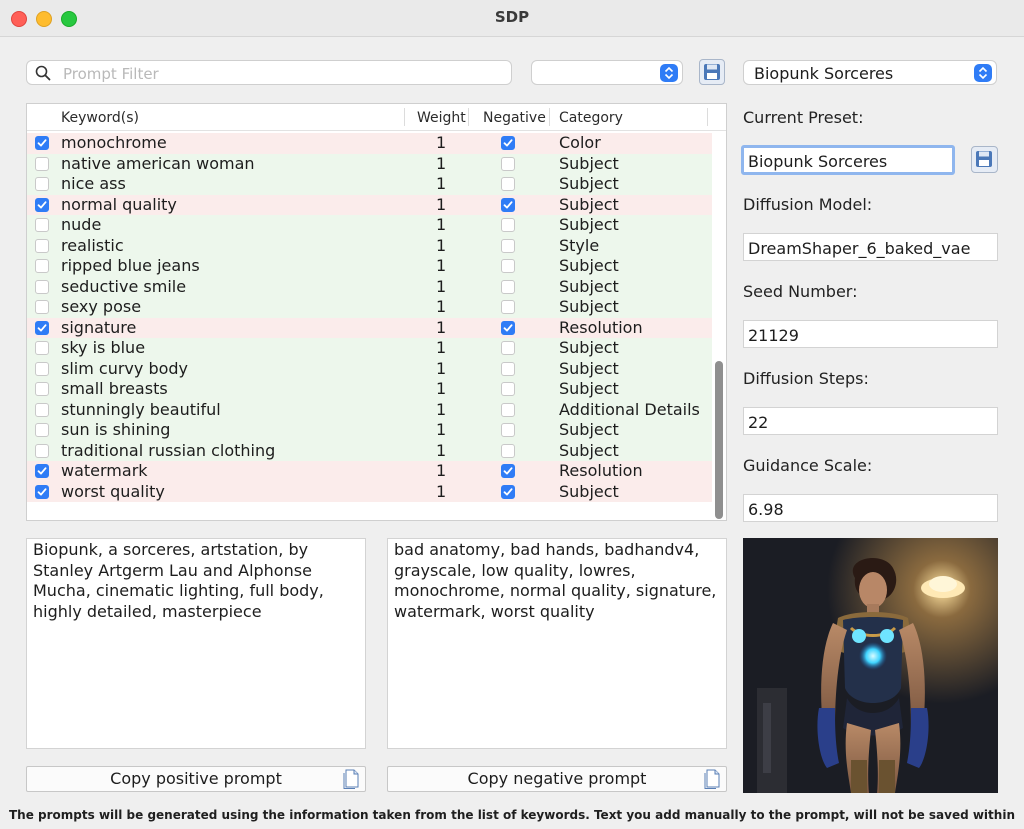 This screenshot has height=829, width=1024. Describe the element at coordinates (719, 440) in the screenshot. I see `scrollbar-thumb` at that location.